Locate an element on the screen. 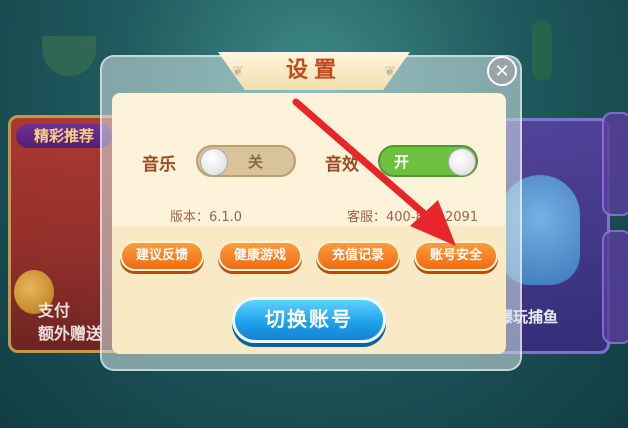 This screenshot has height=428, width=628. side-tab-top is located at coordinates (615, 164).